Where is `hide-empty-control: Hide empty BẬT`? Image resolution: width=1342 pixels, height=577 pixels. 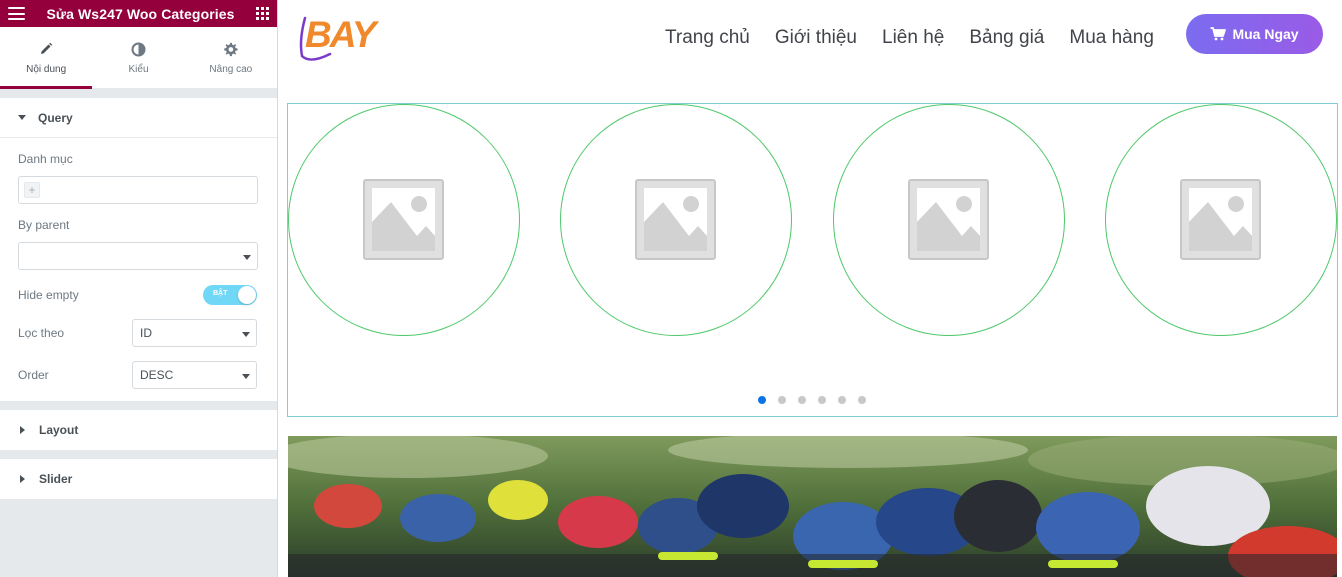 hide-empty-control: Hide empty BẬT is located at coordinates (137, 287).